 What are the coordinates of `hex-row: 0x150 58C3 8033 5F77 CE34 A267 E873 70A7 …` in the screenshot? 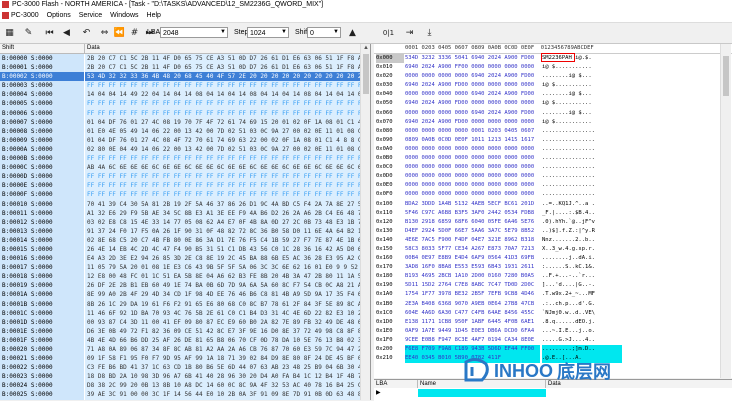 It's located at (553, 249).